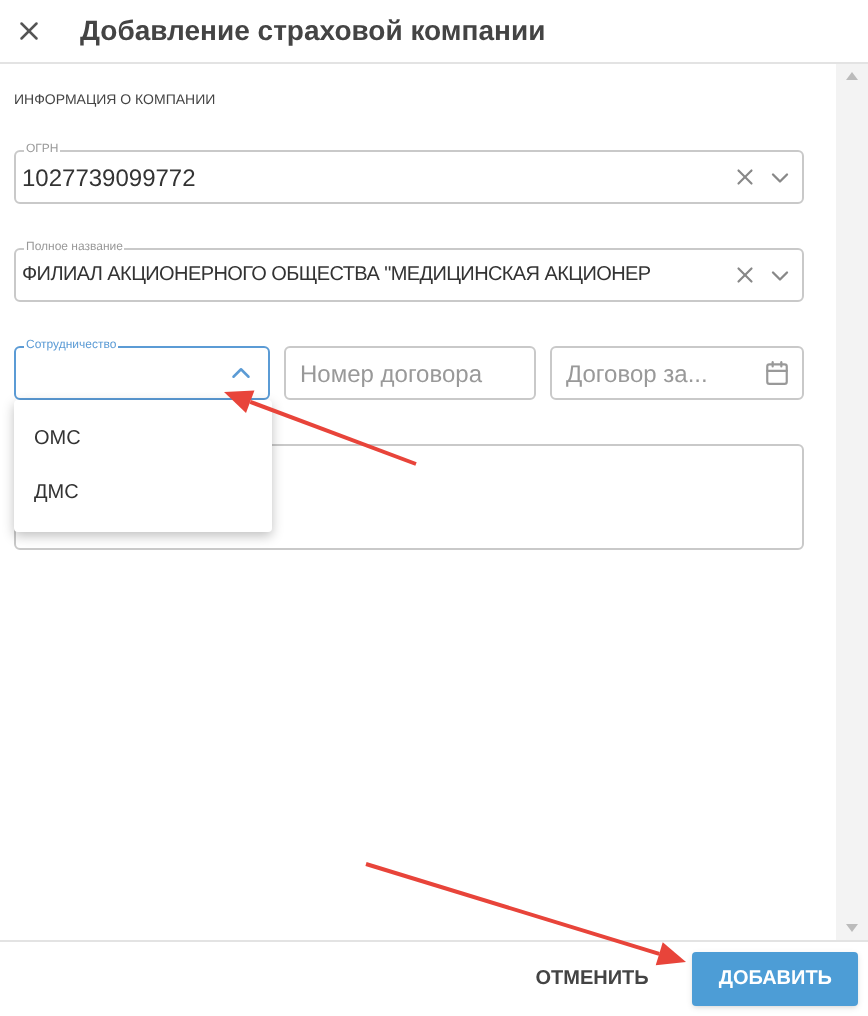 Image resolution: width=868 pixels, height=1016 pixels. Describe the element at coordinates (777, 373) in the screenshot. I see `calendar-icon` at that location.